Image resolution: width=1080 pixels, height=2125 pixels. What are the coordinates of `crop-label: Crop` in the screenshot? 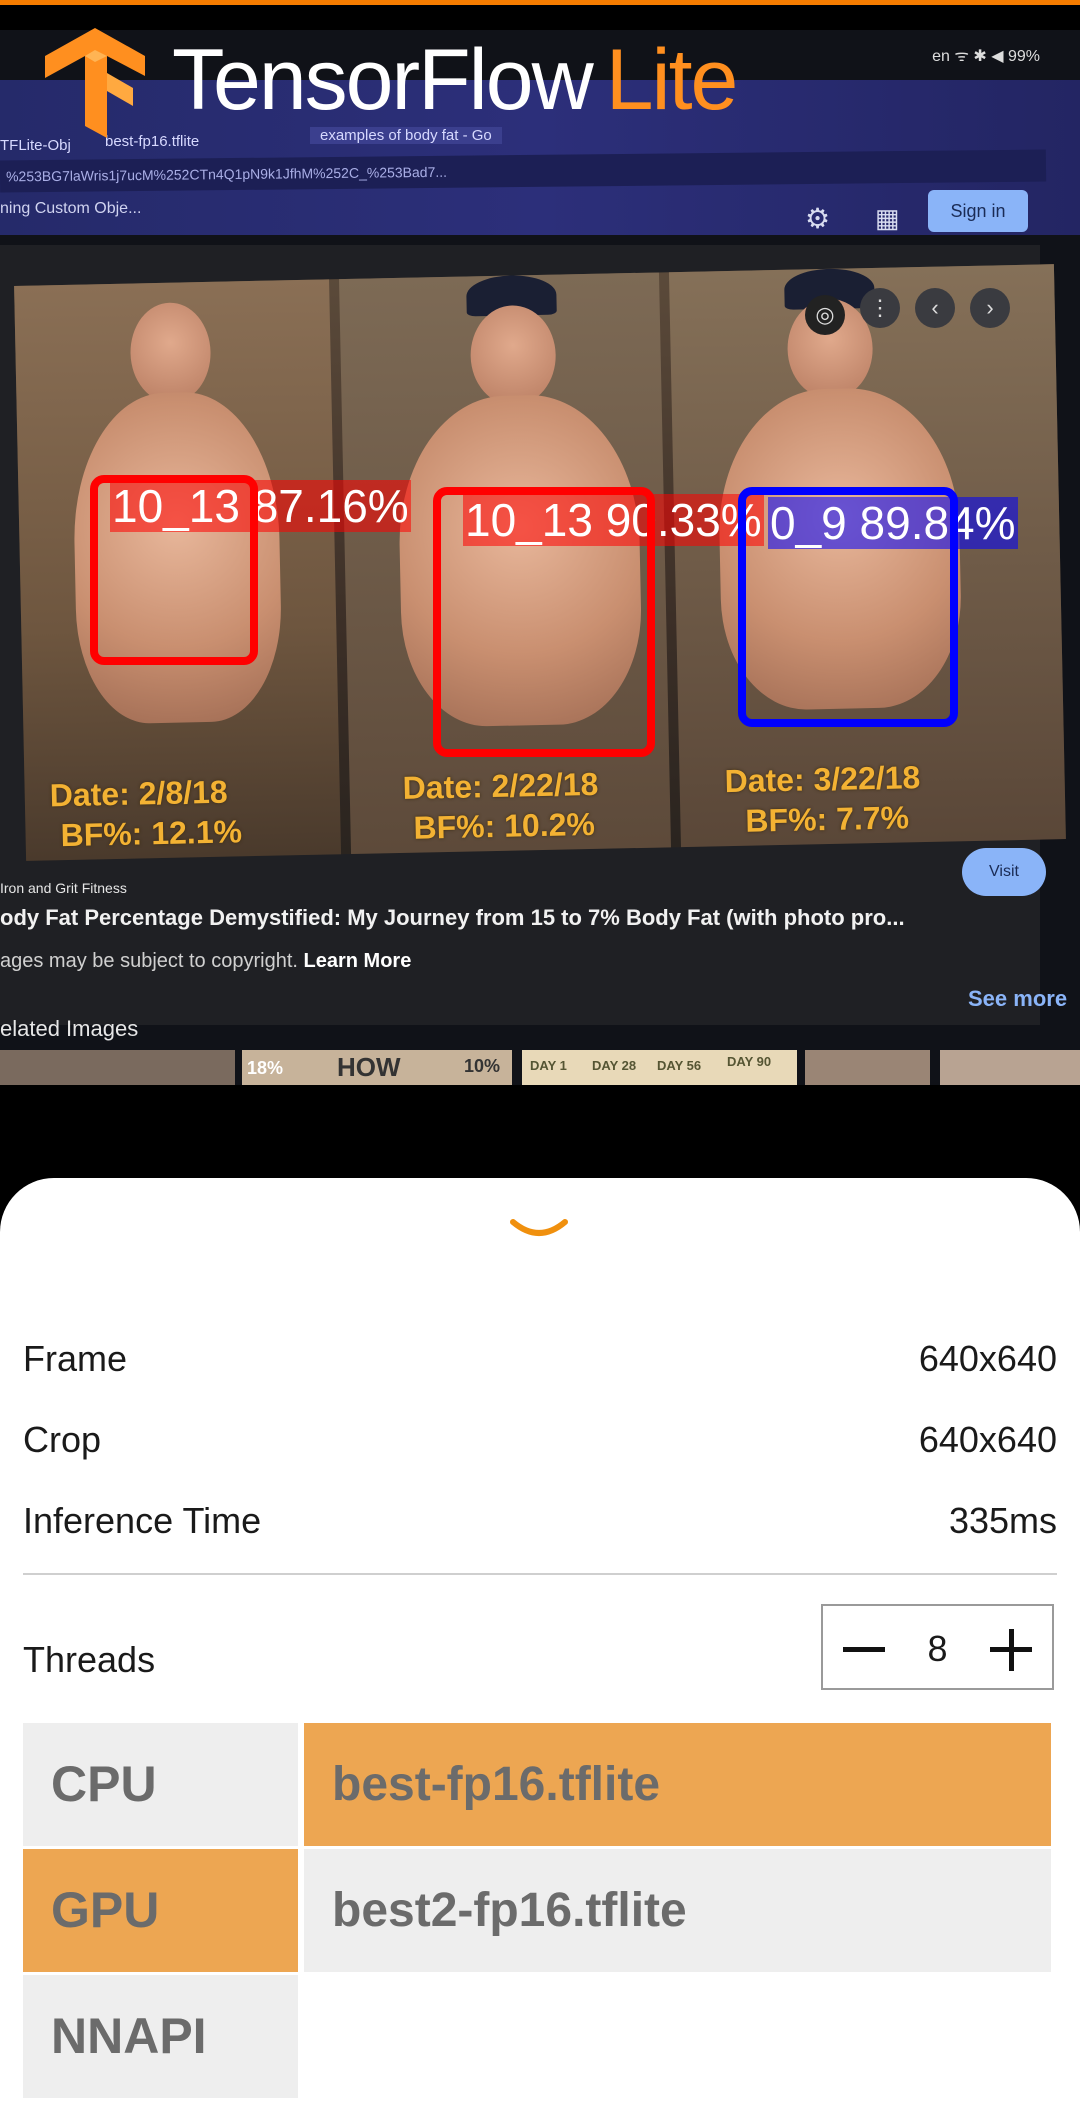 It's located at (62, 1439).